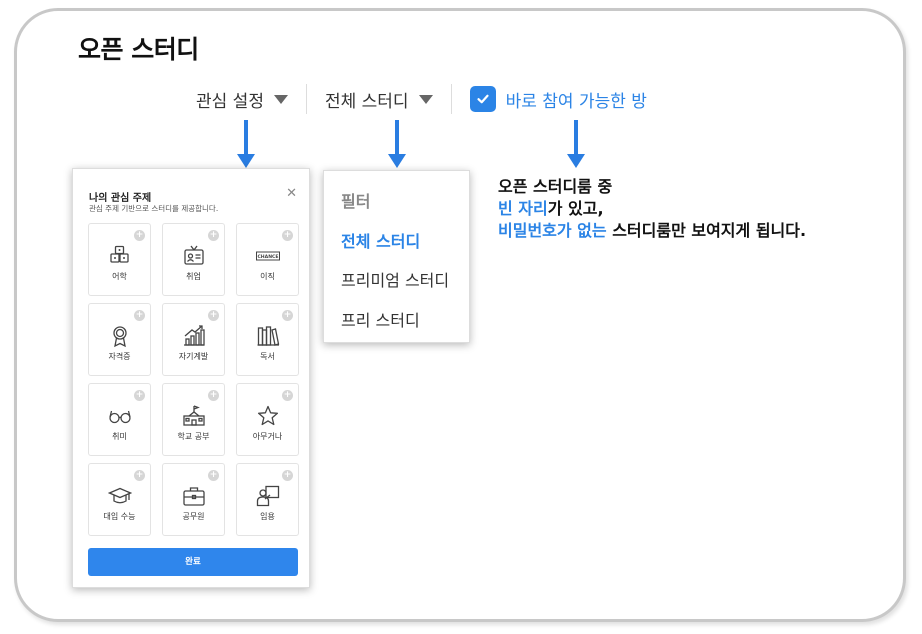 The width and height of the screenshot is (922, 634). I want to click on interest-tile: + 공무원, so click(193, 499).